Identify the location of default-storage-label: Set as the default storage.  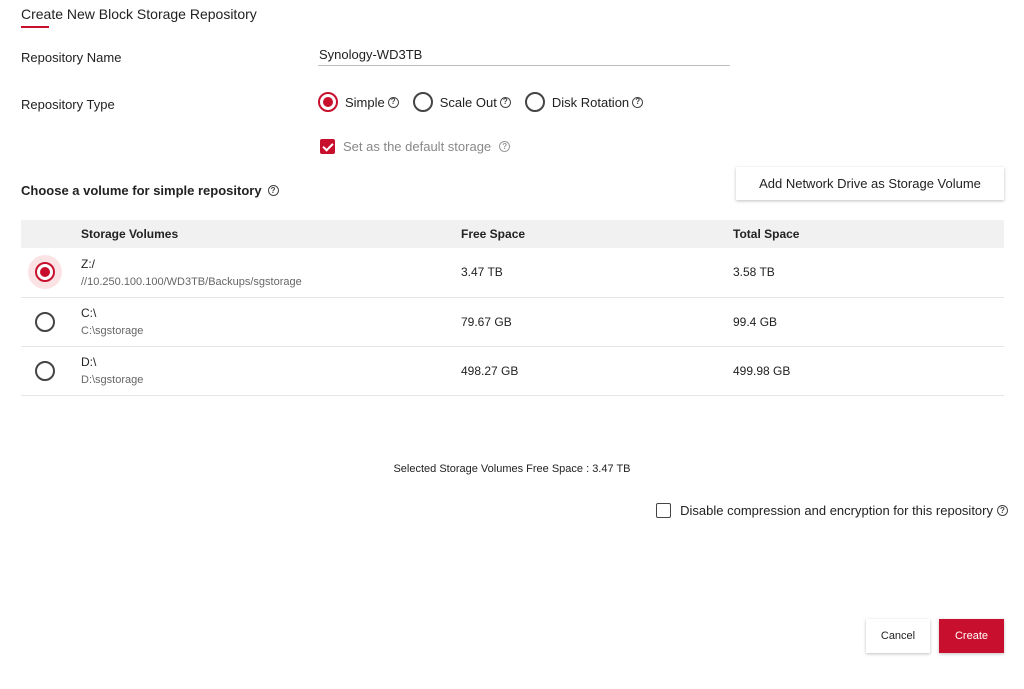
(417, 146).